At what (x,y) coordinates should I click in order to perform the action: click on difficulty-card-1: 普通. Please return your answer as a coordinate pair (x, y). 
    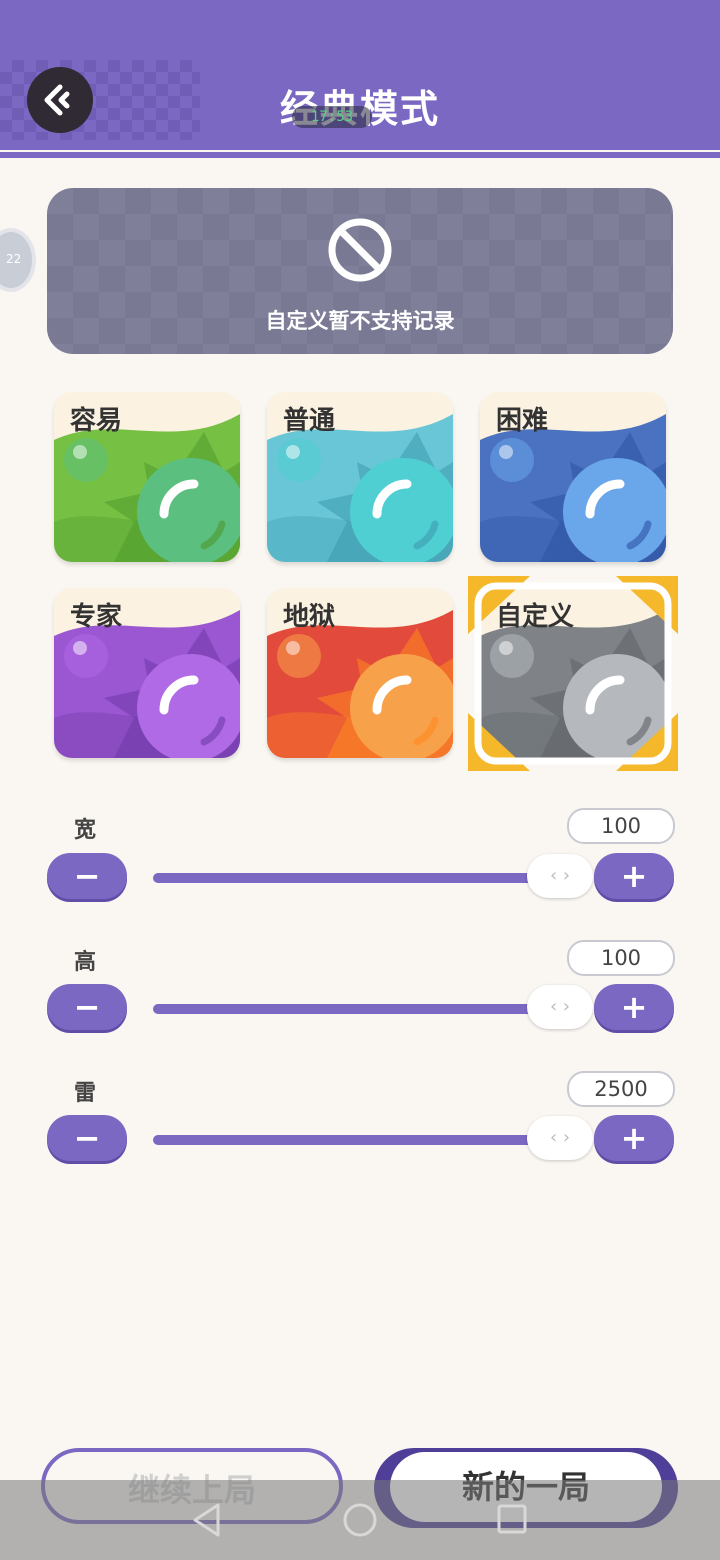
    Looking at the image, I should click on (360, 477).